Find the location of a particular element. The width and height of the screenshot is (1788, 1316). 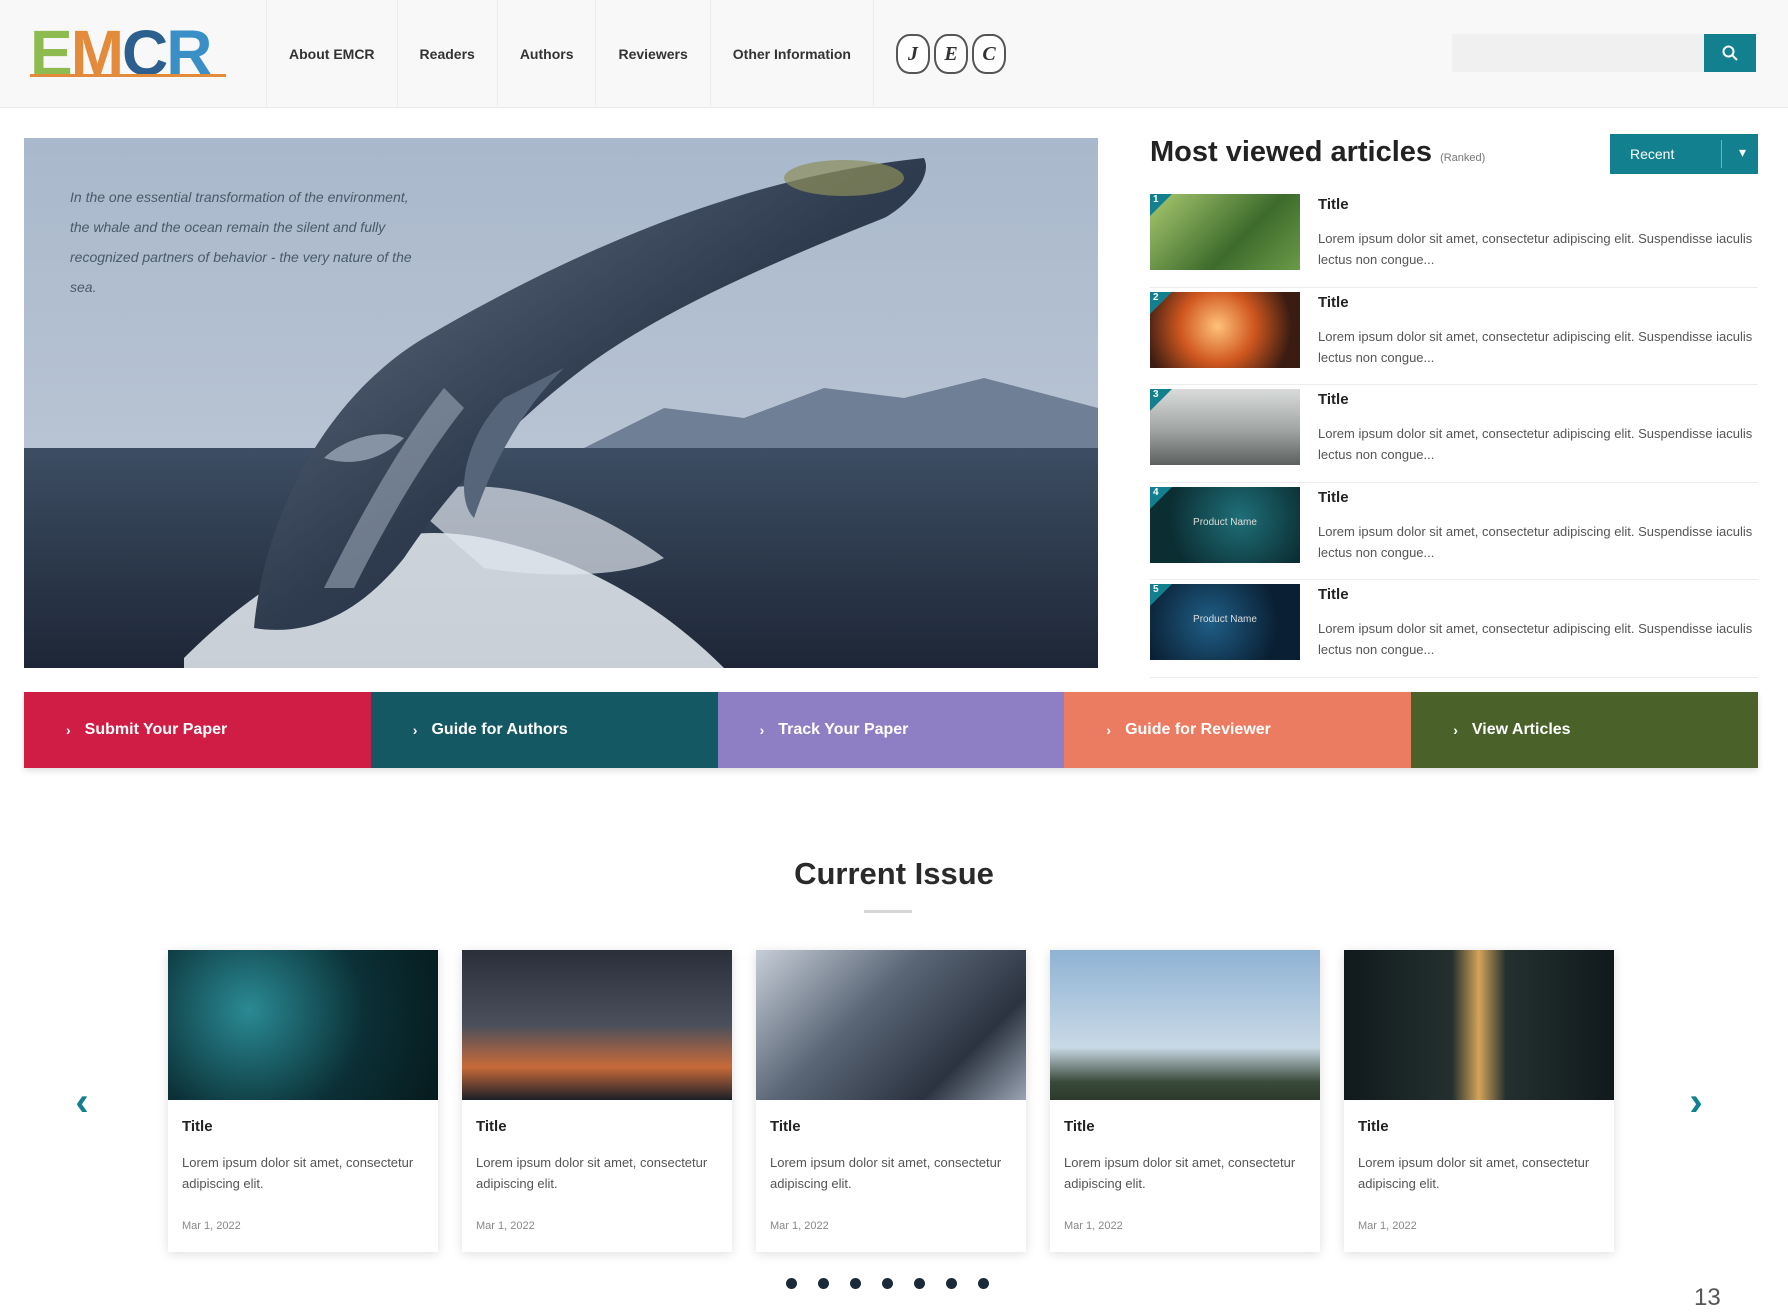

article-thumbnail: 5 Product Name is located at coordinates (1225, 622).